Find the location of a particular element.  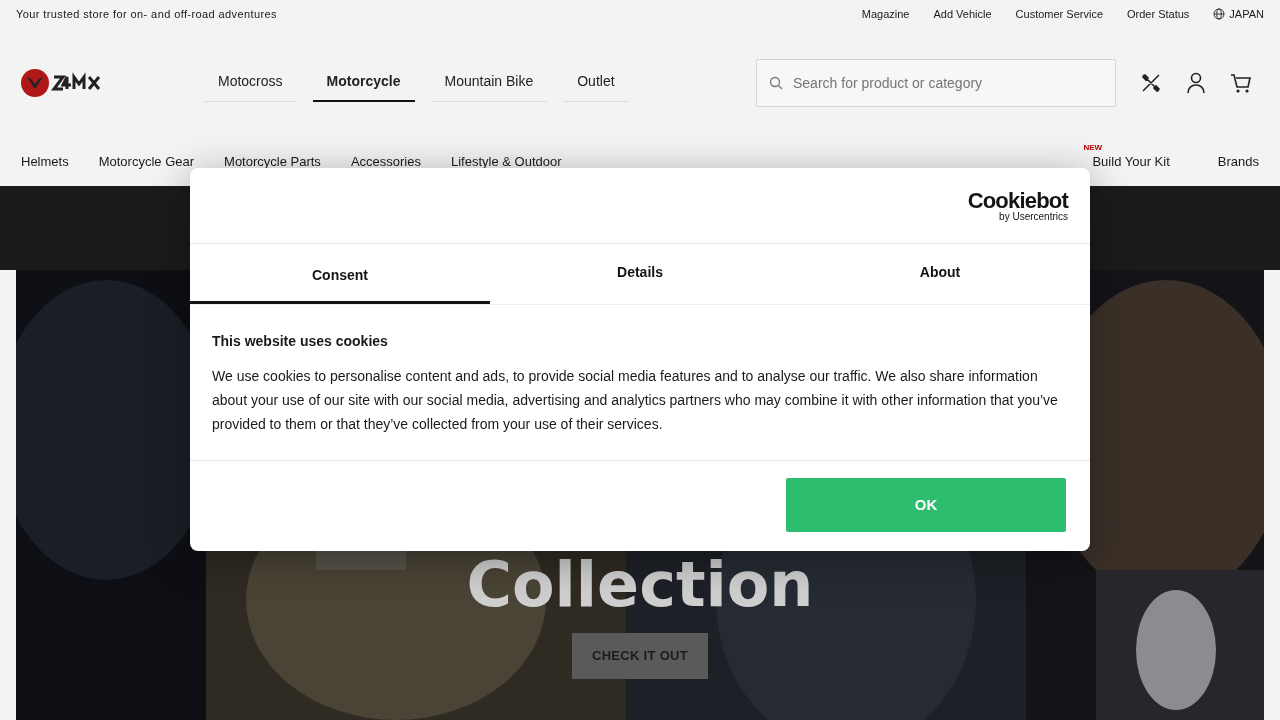

top-link: Magazine is located at coordinates (885, 14).